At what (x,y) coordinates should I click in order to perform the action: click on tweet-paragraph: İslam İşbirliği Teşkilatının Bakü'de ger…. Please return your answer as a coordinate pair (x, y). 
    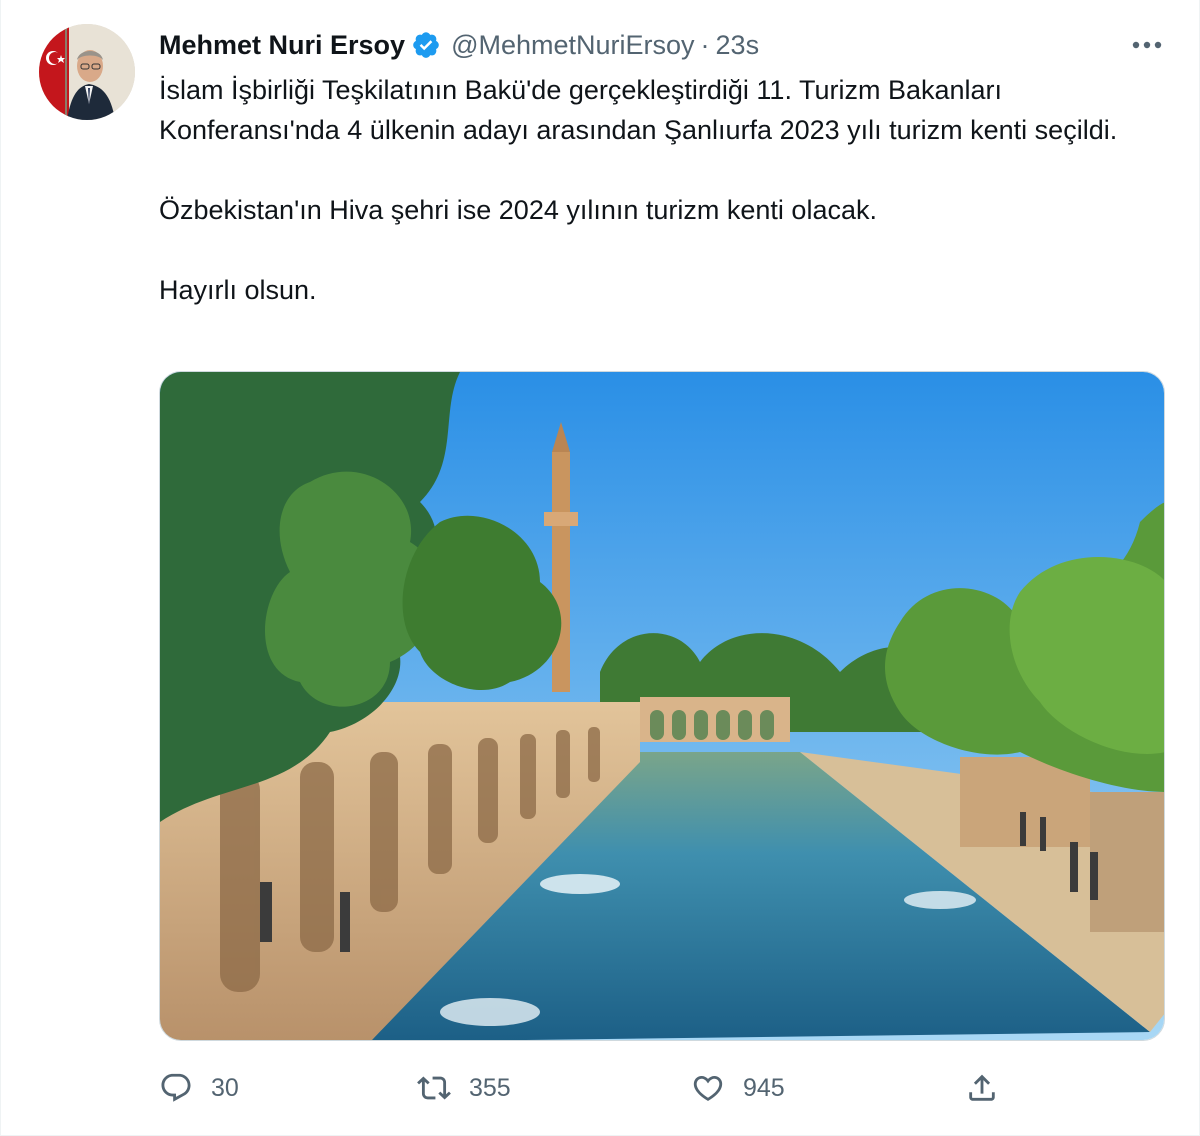
    Looking at the image, I should click on (638, 110).